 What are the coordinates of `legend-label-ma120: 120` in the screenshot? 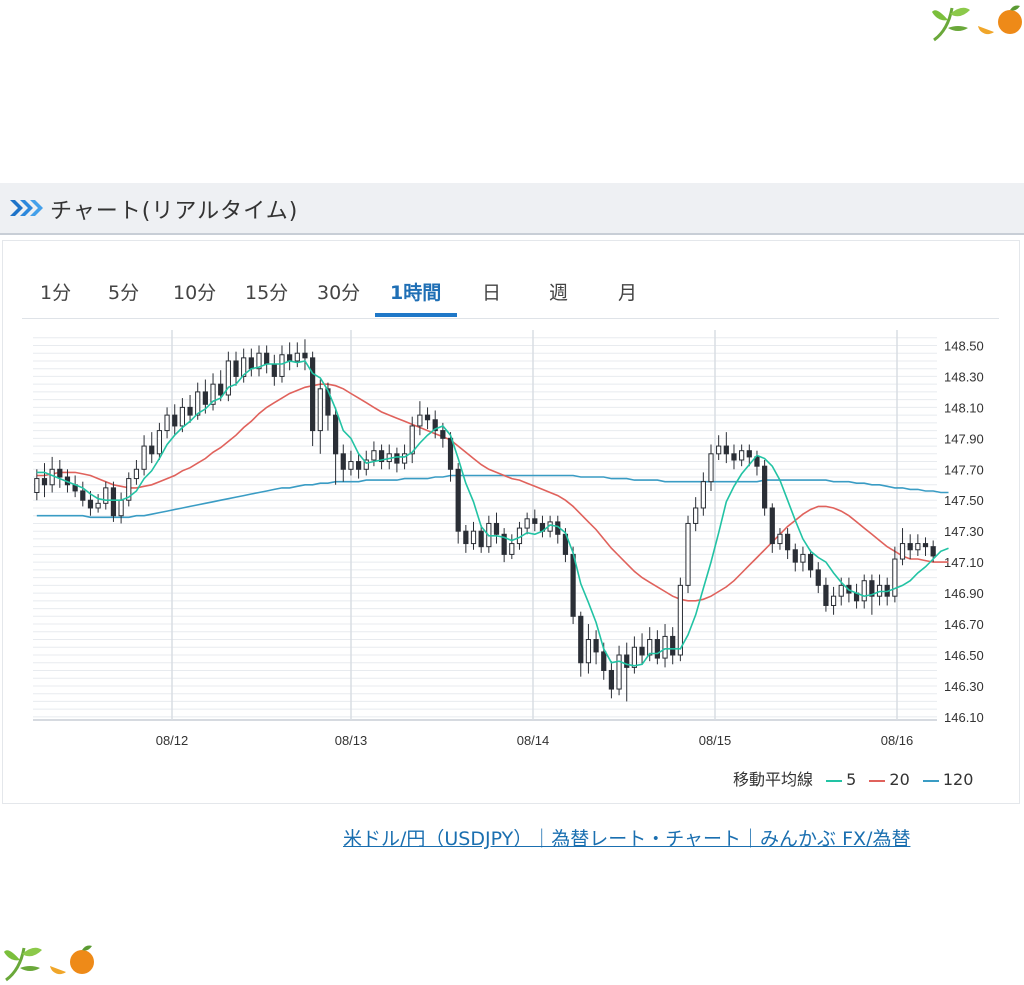 It's located at (958, 779).